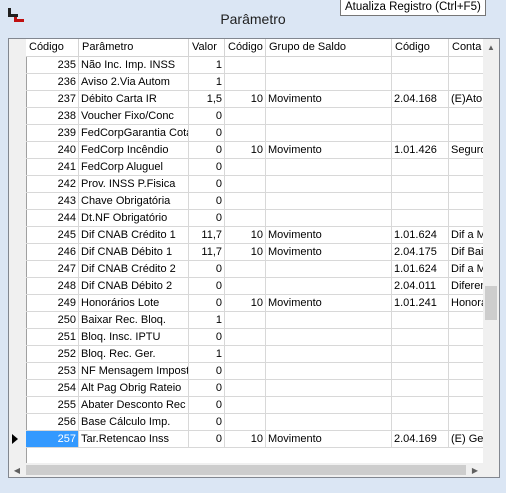 Image resolution: width=506 pixels, height=493 pixels. What do you see at coordinates (491, 303) in the screenshot?
I see `vertical-scroll-thumb` at bounding box center [491, 303].